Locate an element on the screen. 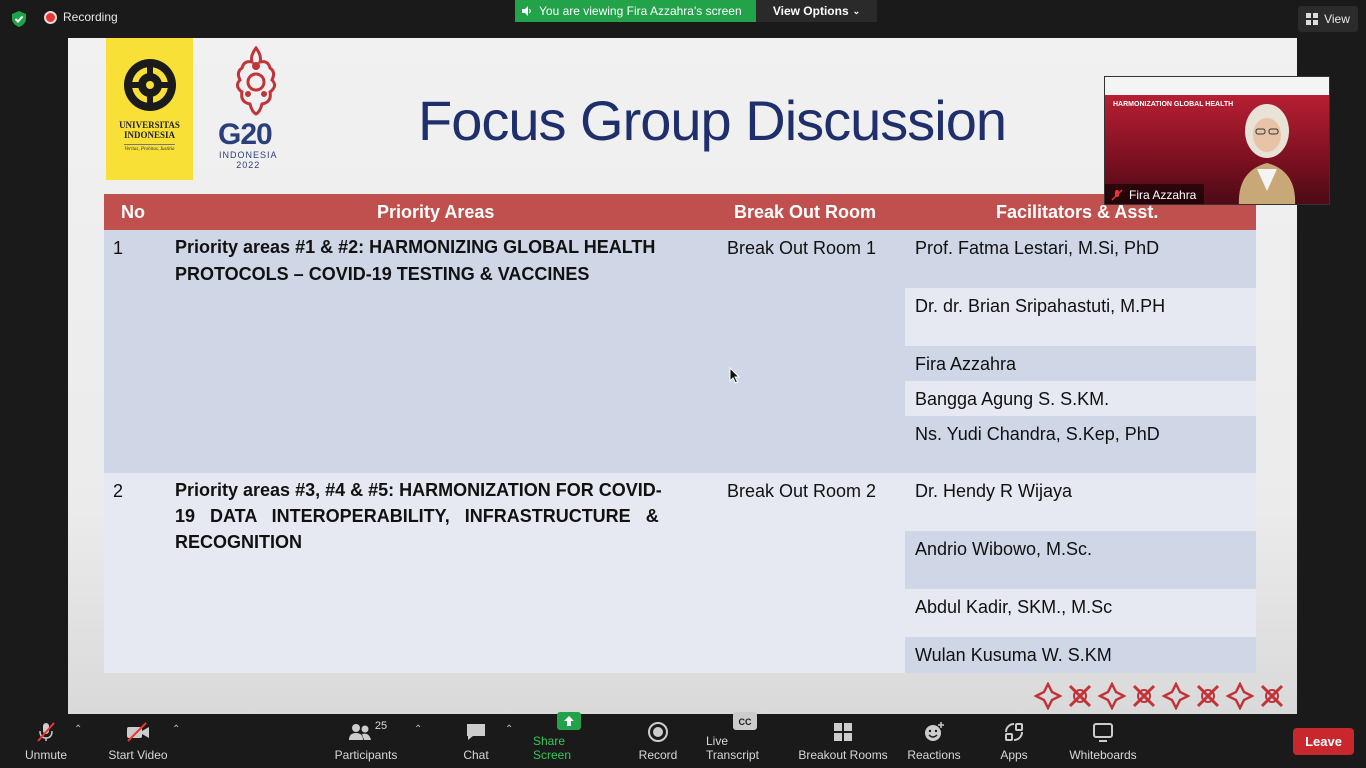 The width and height of the screenshot is (1366, 768). reactions-button: Reactions is located at coordinates (934, 741).